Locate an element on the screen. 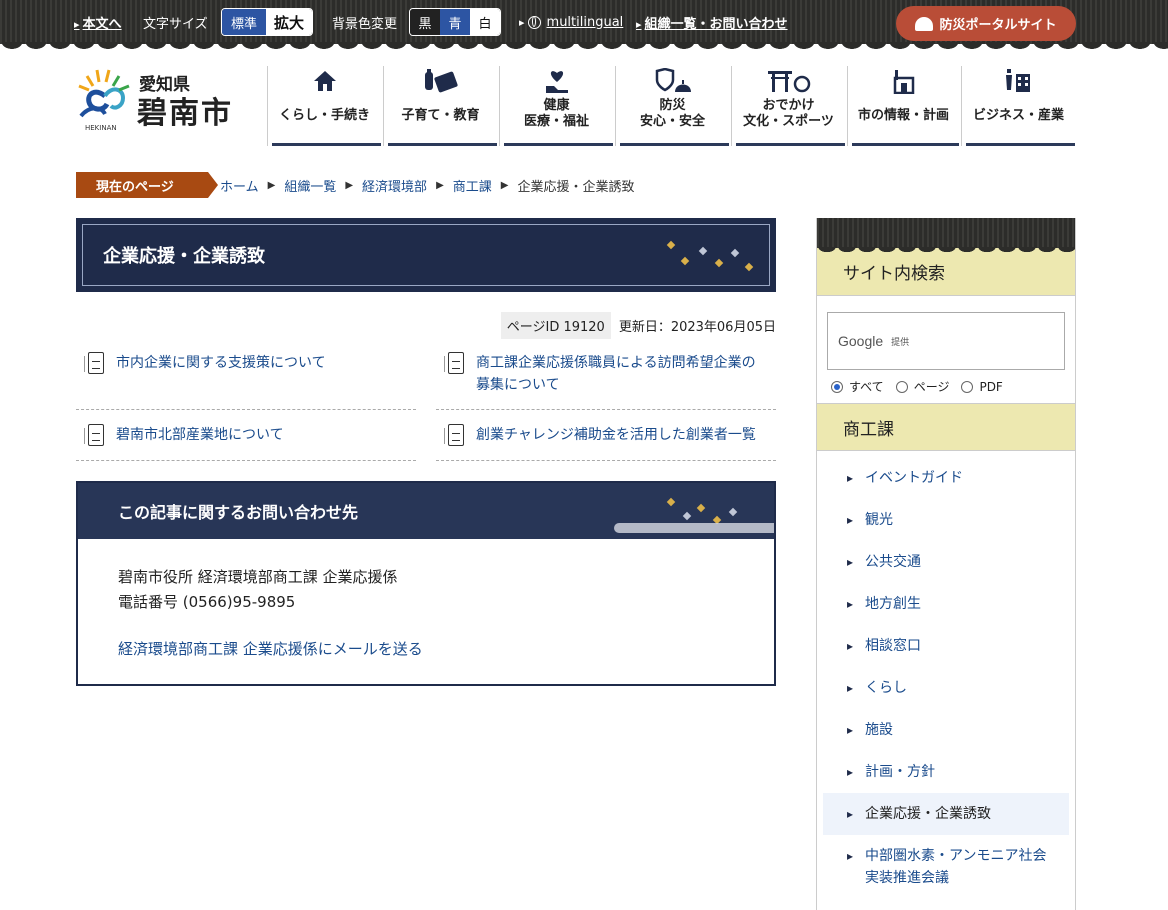 The height and width of the screenshot is (910, 1168). related-link-startups: 創業チャレンジ補助金を活用した創業者一覧 is located at coordinates (600, 435).